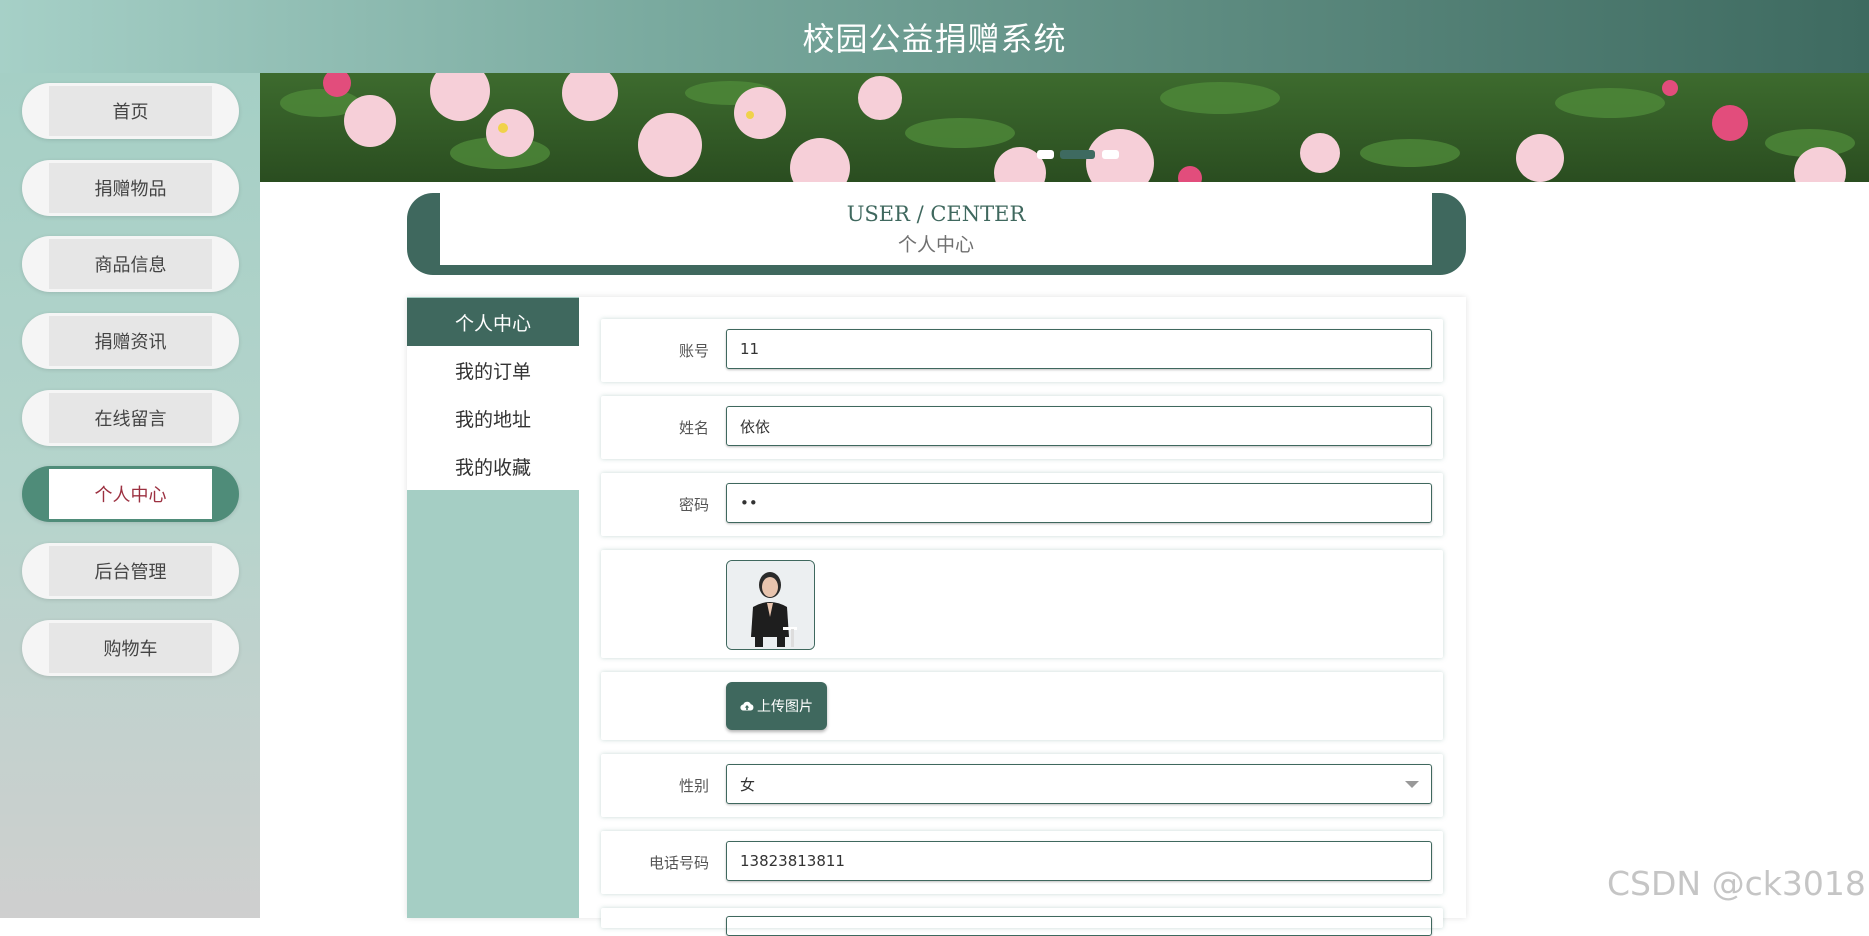 The height and width of the screenshot is (936, 1869). I want to click on password-label: 密码, so click(693, 505).